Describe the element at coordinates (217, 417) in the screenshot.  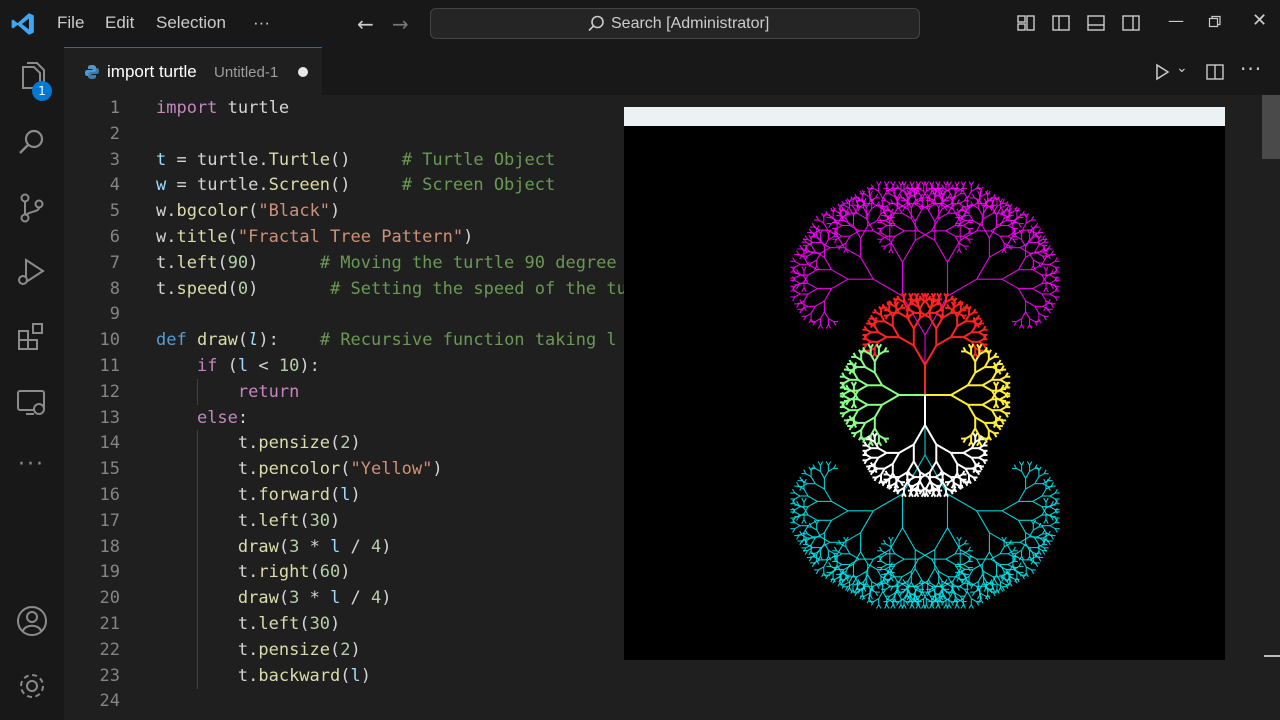
I see `code-token: else` at that location.